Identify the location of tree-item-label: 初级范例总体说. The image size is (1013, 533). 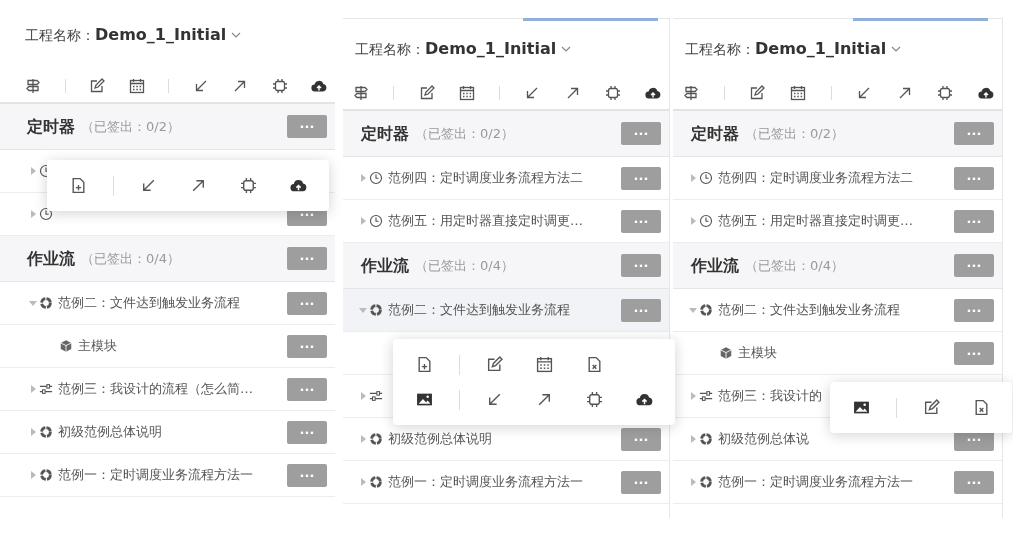
(763, 439).